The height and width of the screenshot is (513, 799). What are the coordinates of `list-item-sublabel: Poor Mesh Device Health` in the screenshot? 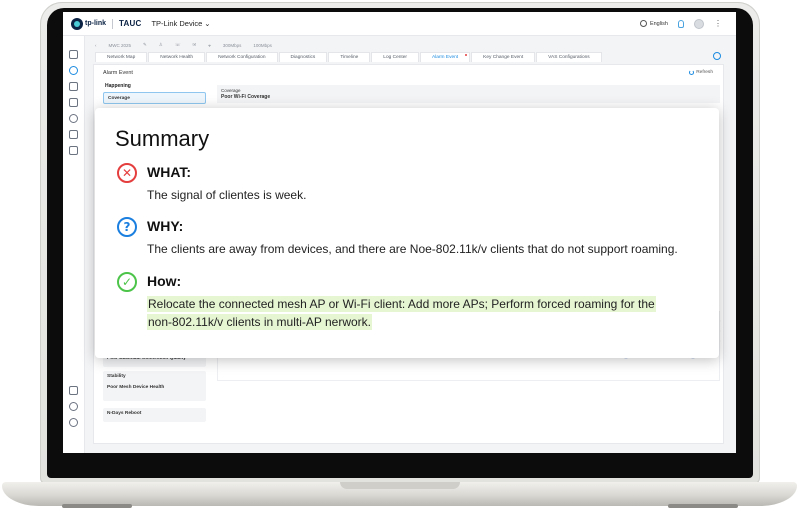 It's located at (136, 387).